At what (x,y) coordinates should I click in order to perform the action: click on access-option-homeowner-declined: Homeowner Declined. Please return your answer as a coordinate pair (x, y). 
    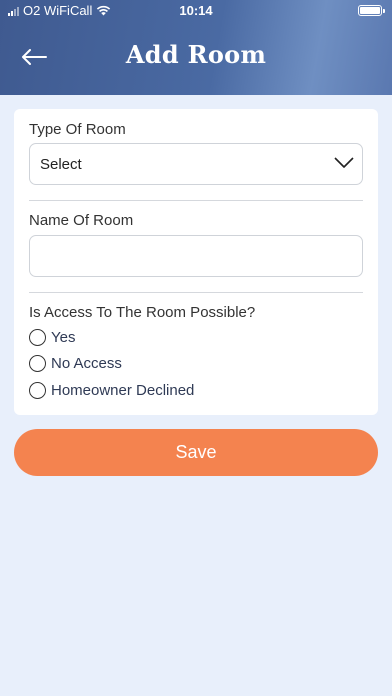
    Looking at the image, I should click on (111, 390).